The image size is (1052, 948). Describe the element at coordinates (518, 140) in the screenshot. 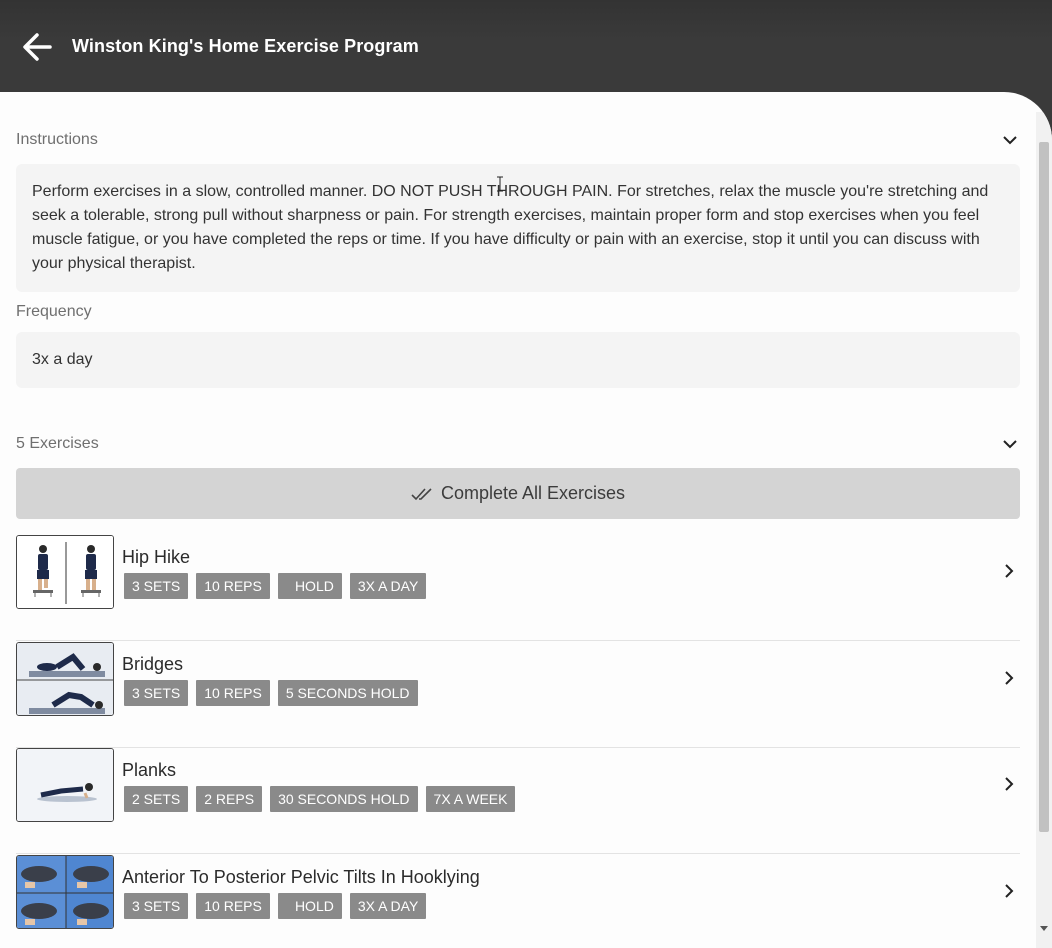

I see `instructions-header: Instructions` at that location.